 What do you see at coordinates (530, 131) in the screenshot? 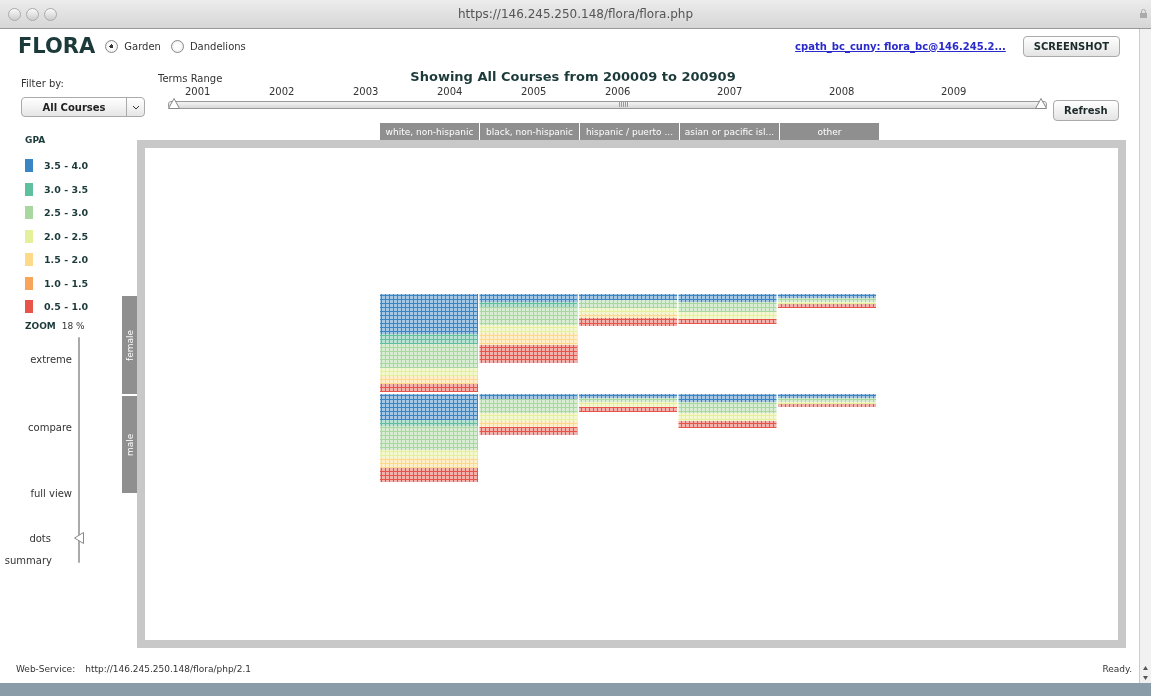
I see `column-header: black, non-hispanic` at bounding box center [530, 131].